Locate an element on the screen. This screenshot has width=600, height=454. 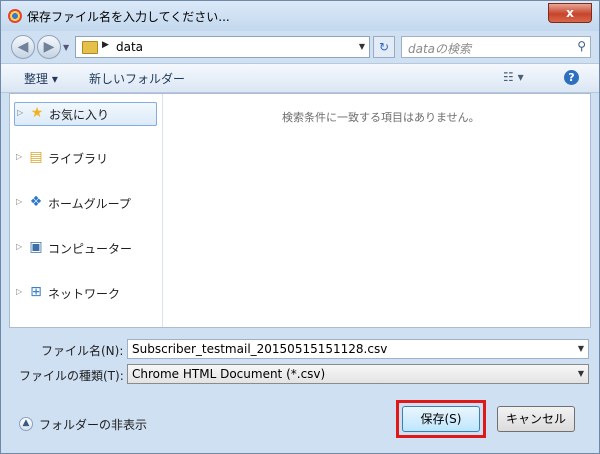
filetype-value: Chrome HTML Document (*.csv) is located at coordinates (228, 374).